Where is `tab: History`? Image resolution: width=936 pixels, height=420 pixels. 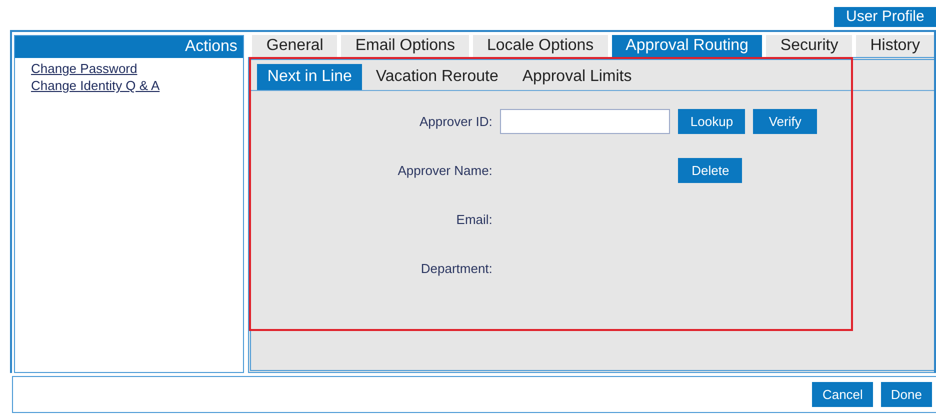
tab: History is located at coordinates (895, 46).